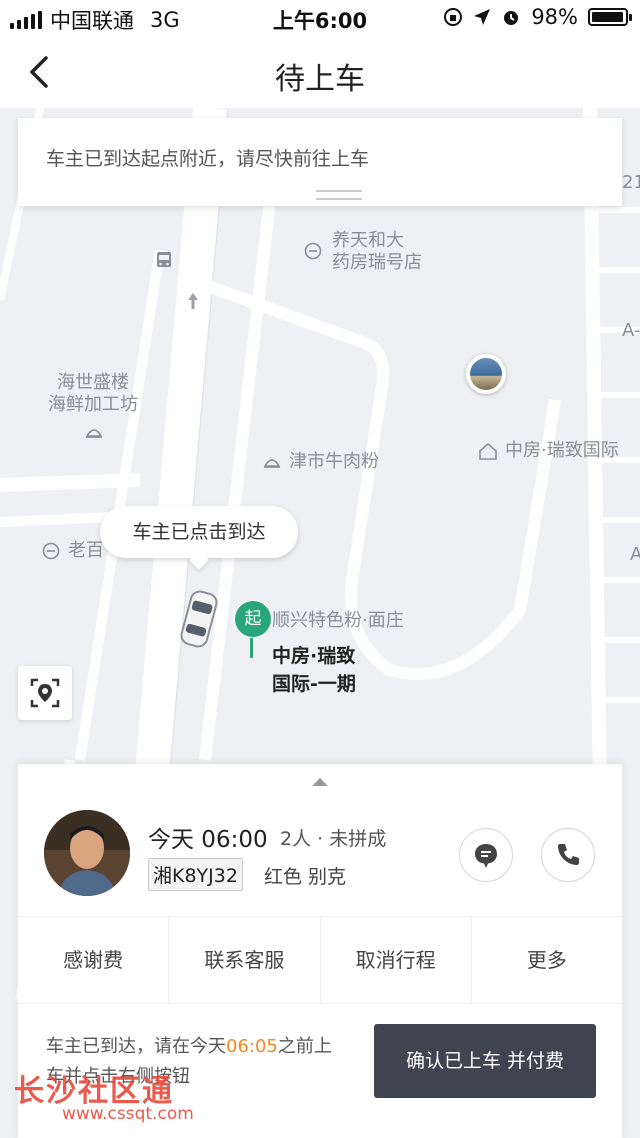 This screenshot has width=640, height=1138. Describe the element at coordinates (482, 17) in the screenshot. I see `location-arrow-icon` at that location.